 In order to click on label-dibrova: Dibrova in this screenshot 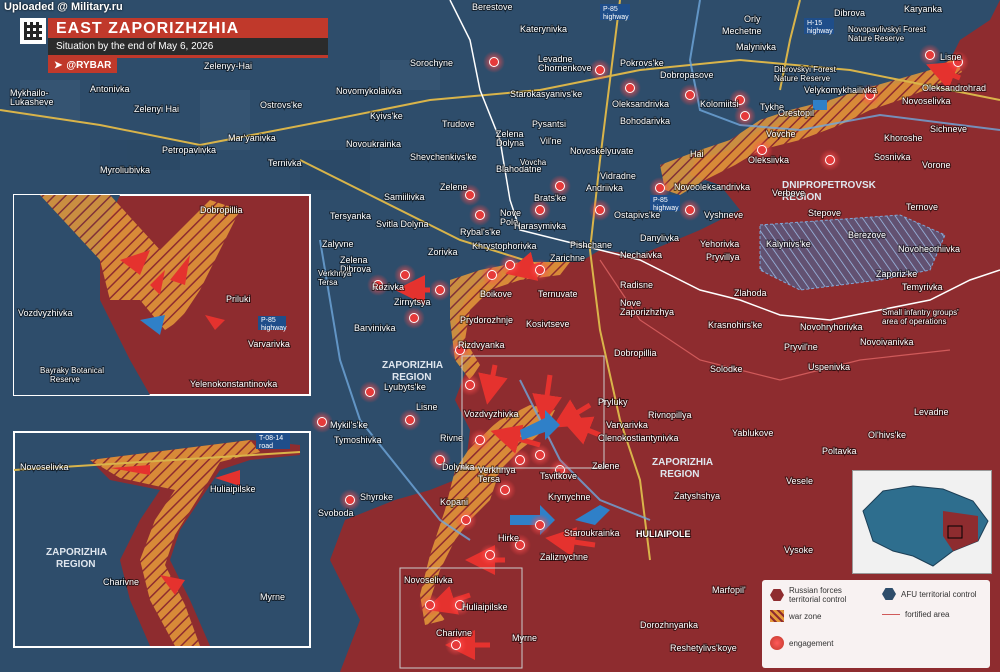, I will do `click(849, 13)`.